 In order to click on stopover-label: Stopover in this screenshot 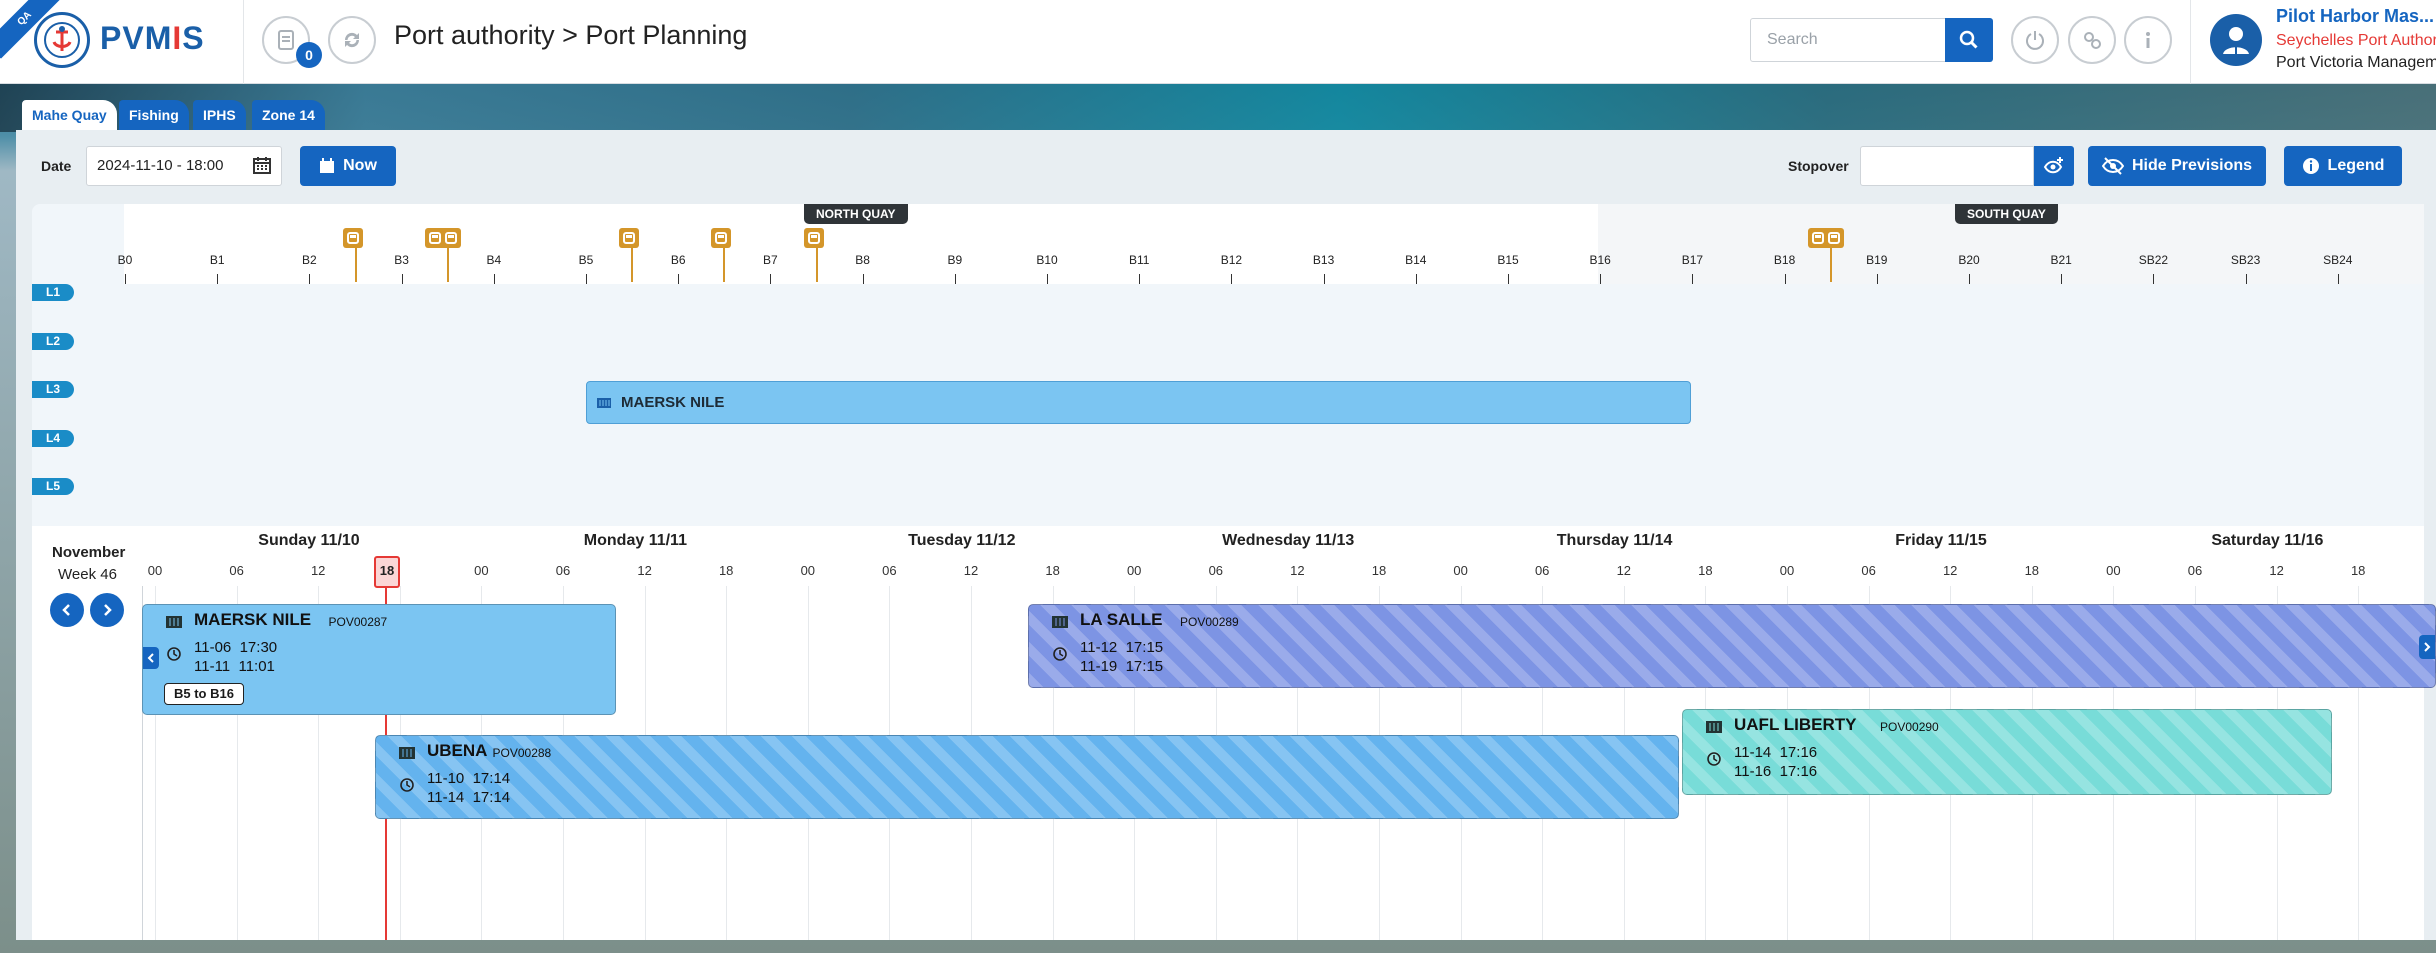, I will do `click(1818, 166)`.